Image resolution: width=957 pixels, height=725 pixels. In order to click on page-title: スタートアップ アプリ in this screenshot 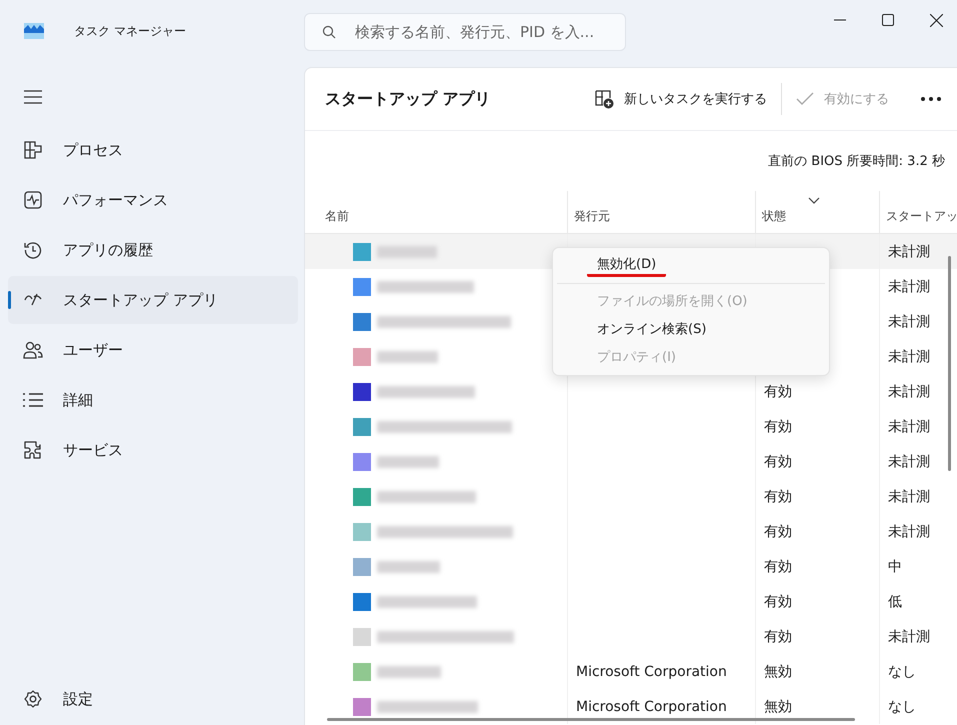, I will do `click(408, 99)`.